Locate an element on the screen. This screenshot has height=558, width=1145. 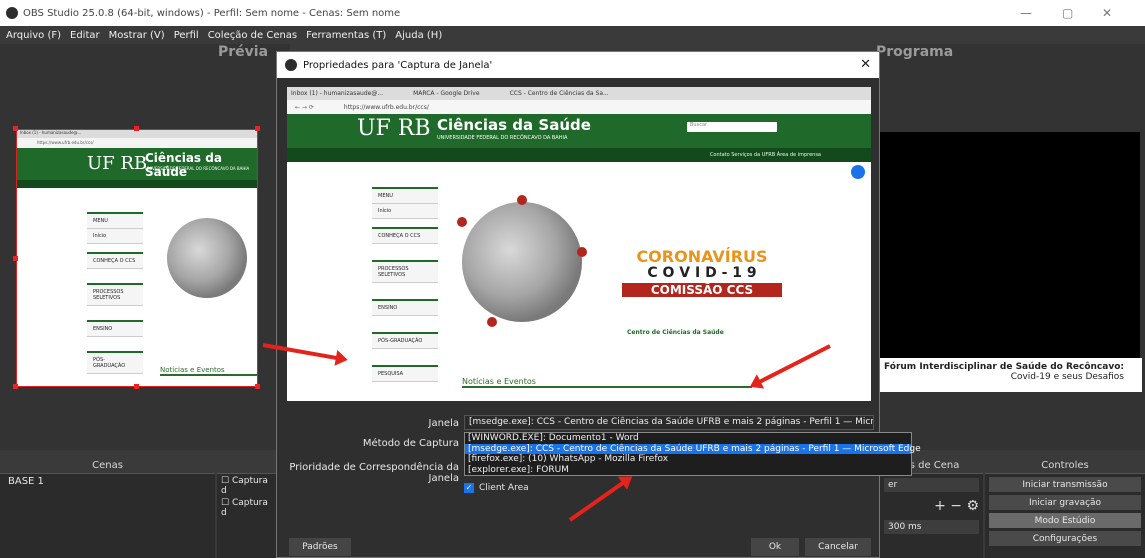
checkbox-checked-icon: ✓ is located at coordinates (469, 488).